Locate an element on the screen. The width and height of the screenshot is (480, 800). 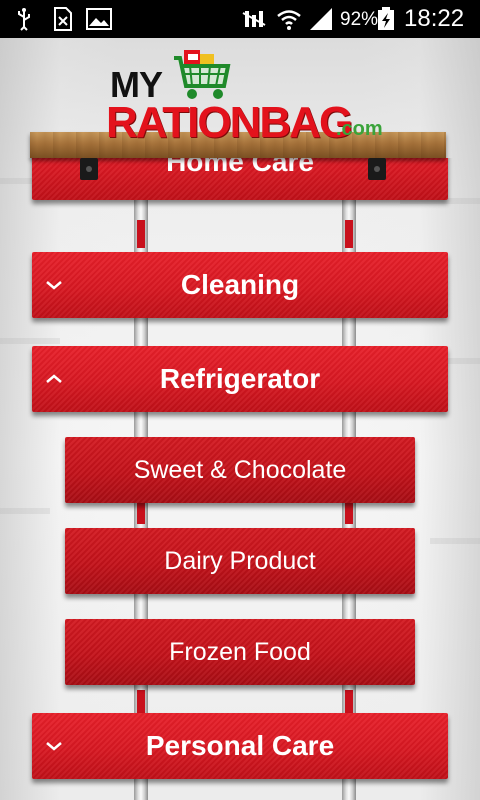
wifi-icon is located at coordinates (289, 20).